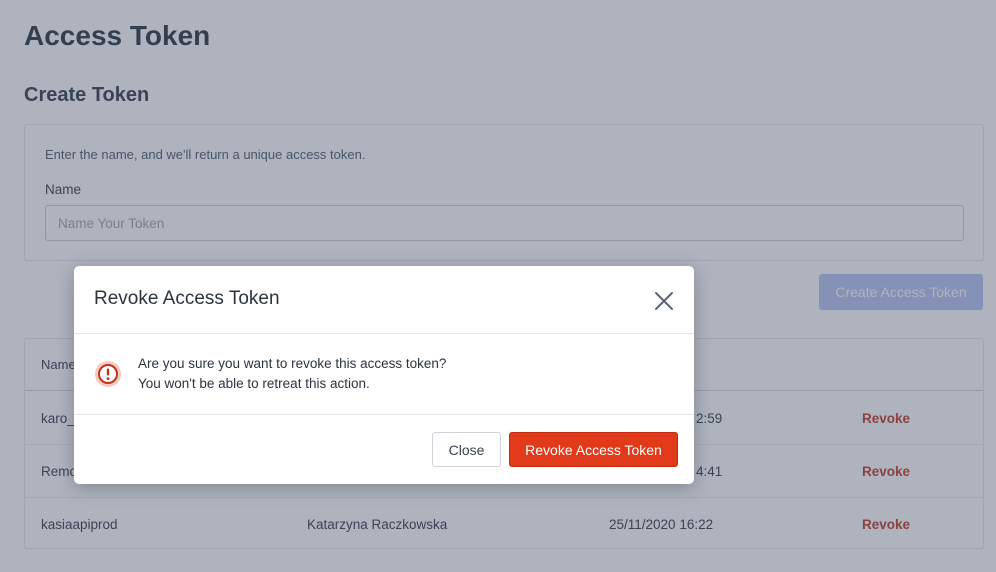  I want to click on close-button: Close, so click(466, 449).